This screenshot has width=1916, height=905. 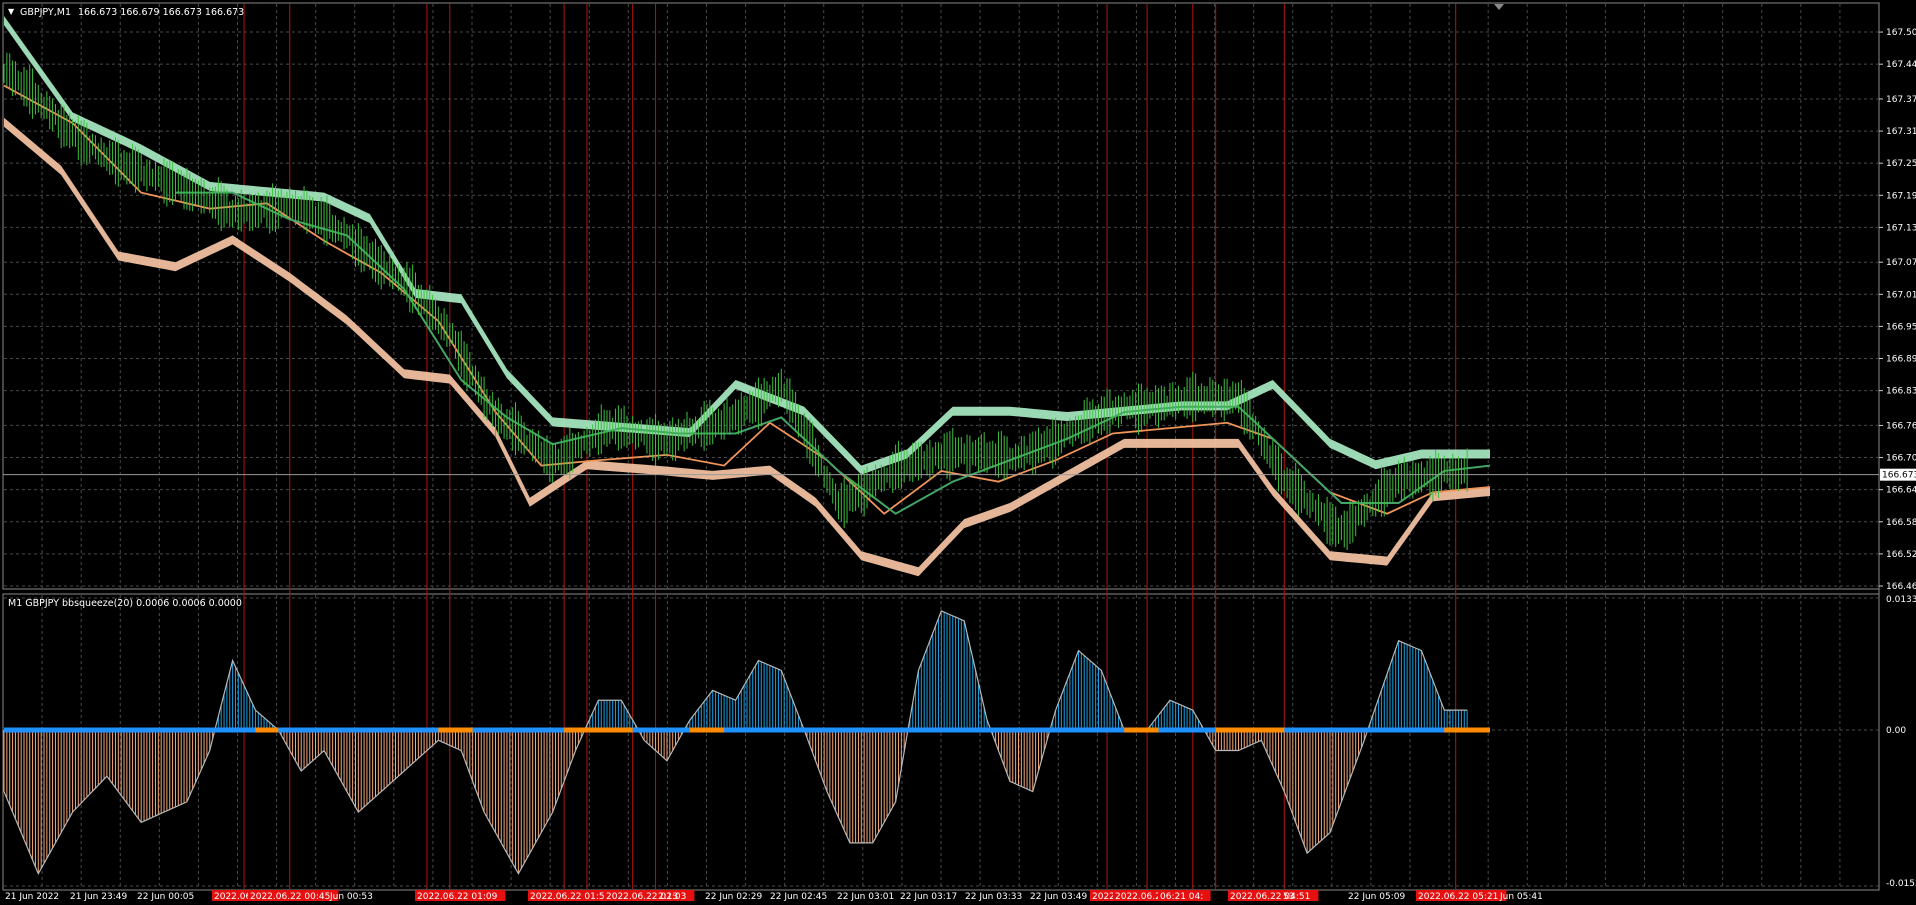 What do you see at coordinates (1901, 523) in the screenshot?
I see `price-tick-label: 166.585` at bounding box center [1901, 523].